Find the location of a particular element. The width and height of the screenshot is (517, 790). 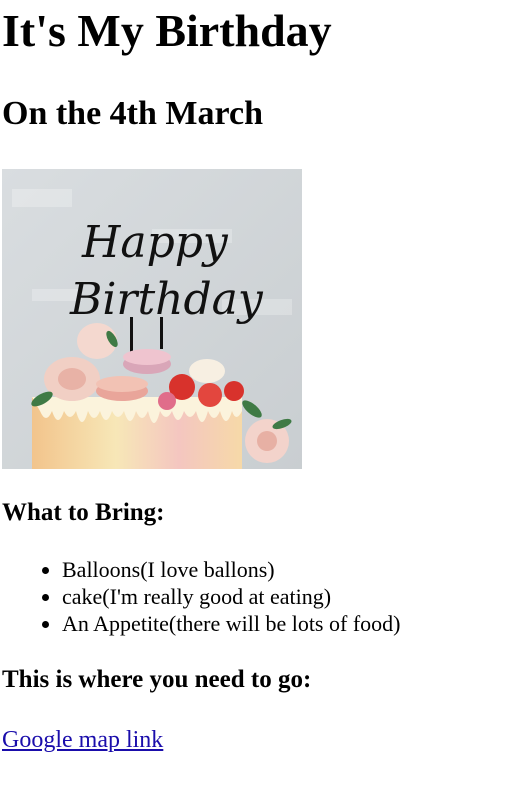

page-title: It's My Birthday is located at coordinates (167, 30).